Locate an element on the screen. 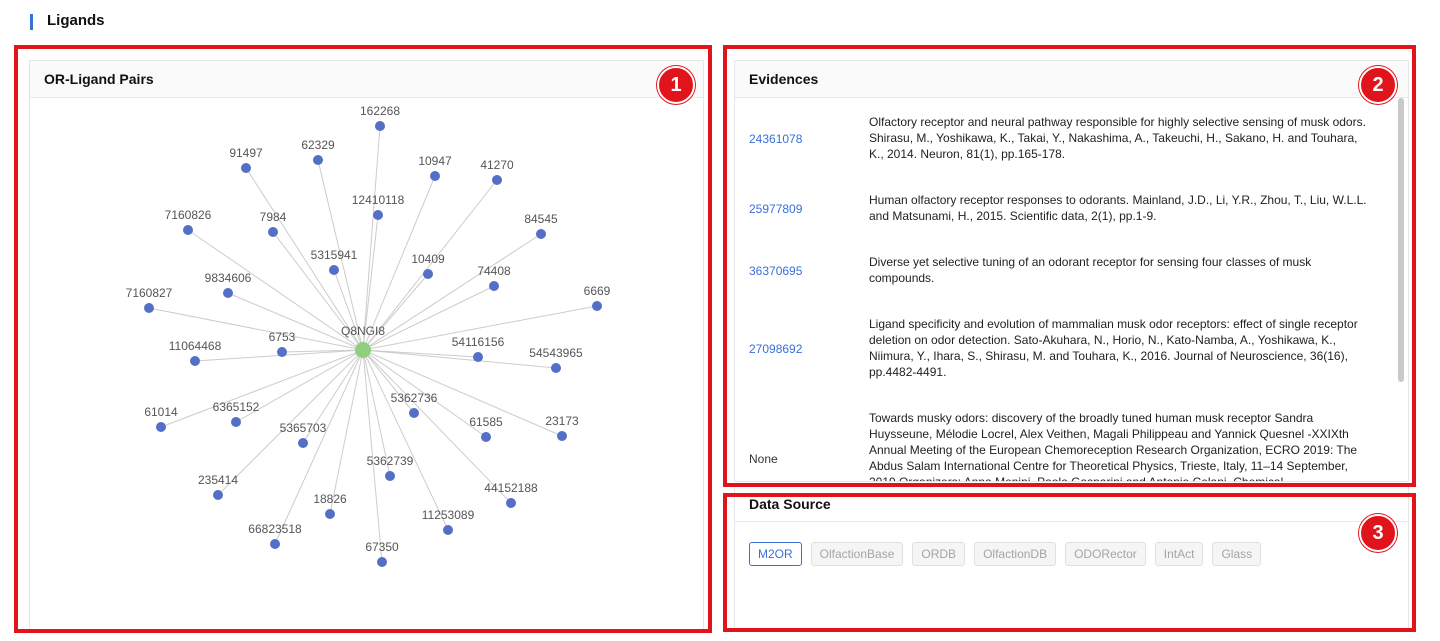 This screenshot has height=641, width=1440. source-tag-m2or: M2OR is located at coordinates (775, 554).